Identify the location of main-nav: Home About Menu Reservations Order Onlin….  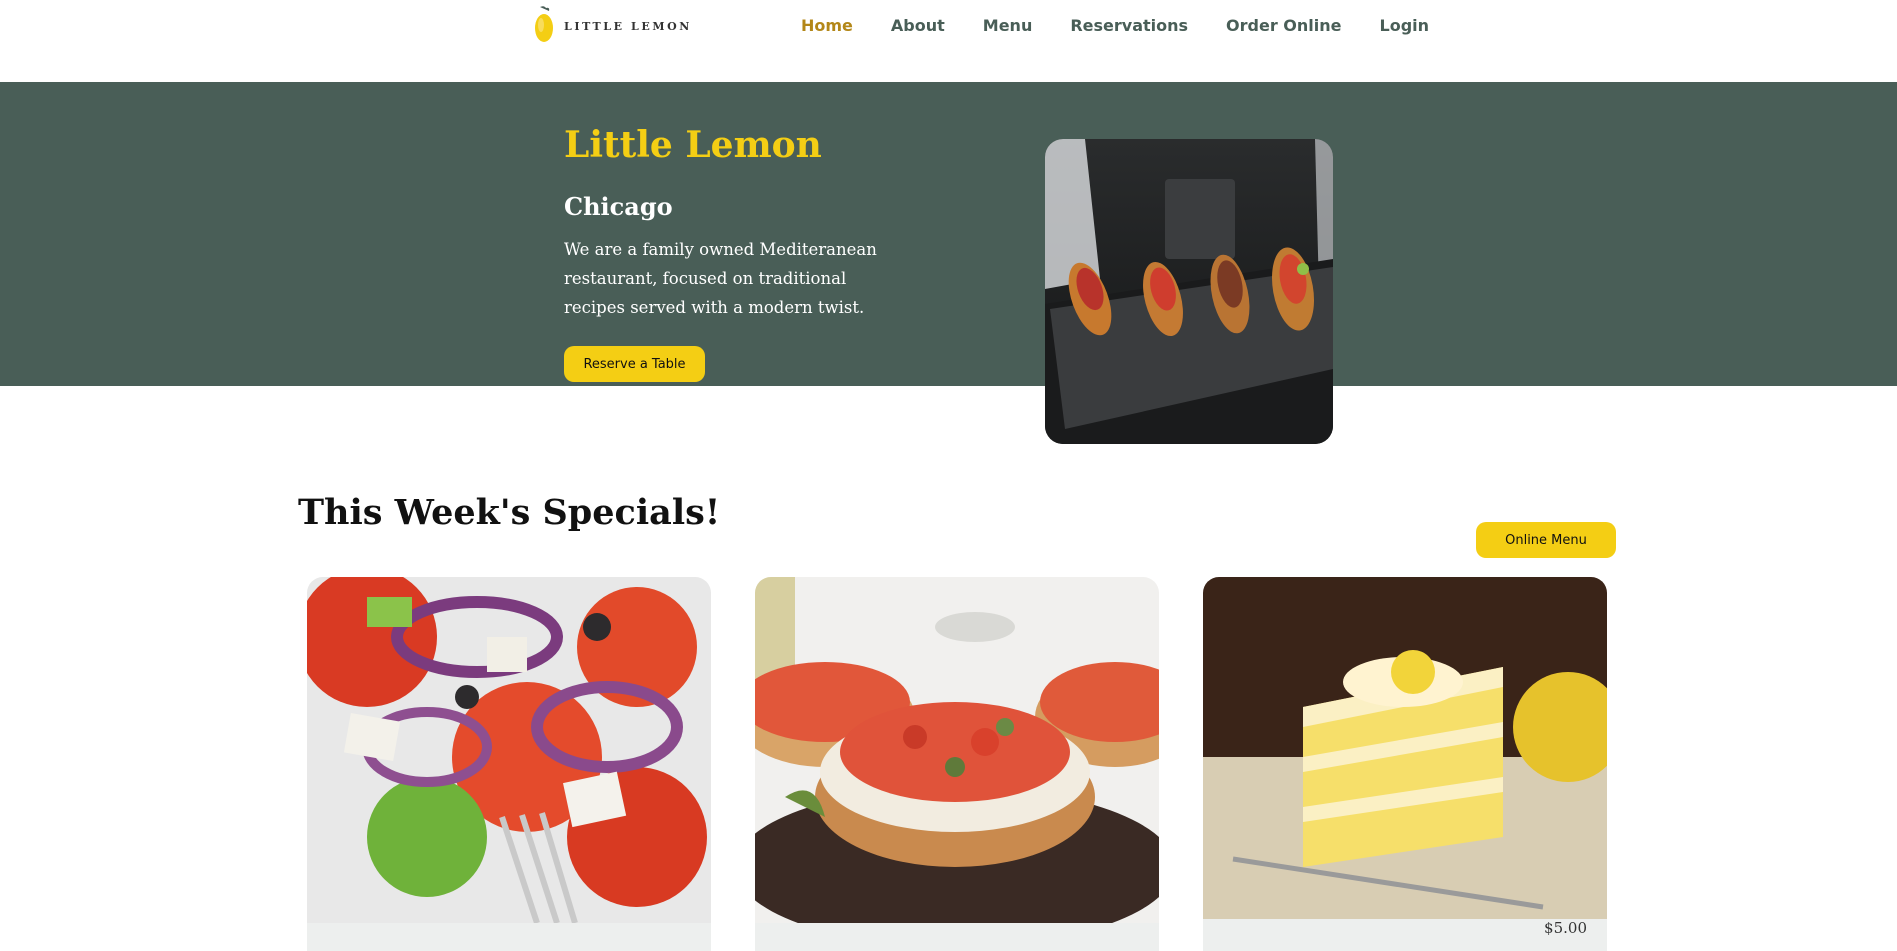
(1134, 25).